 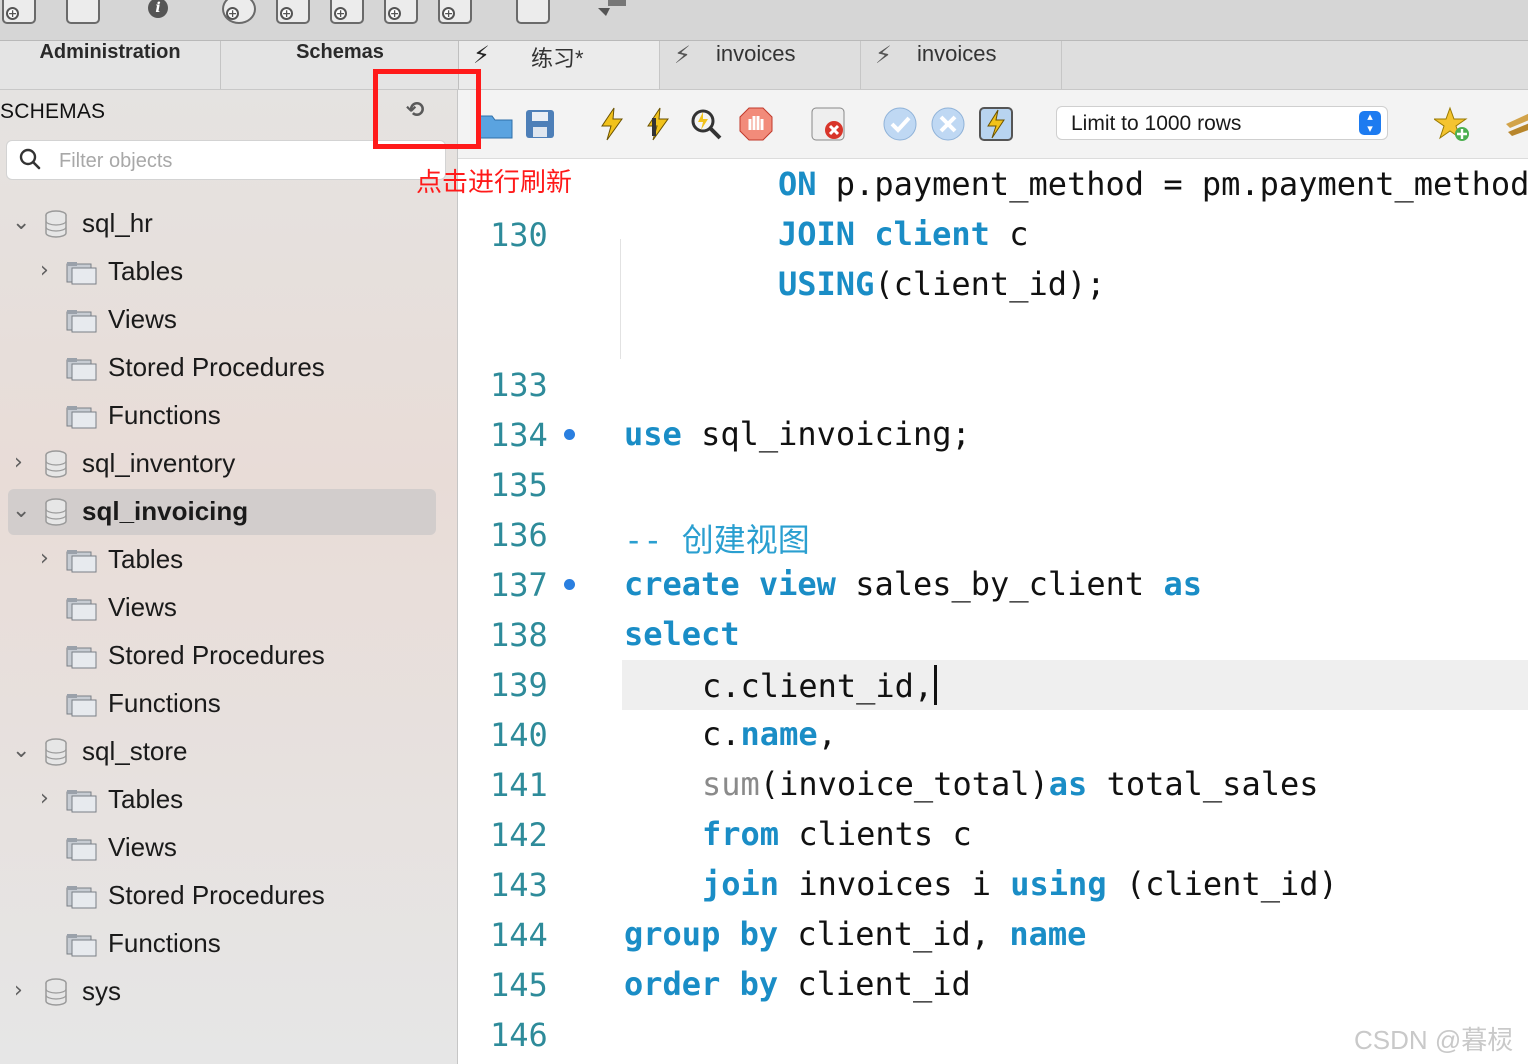 What do you see at coordinates (717, 540) in the screenshot?
I see `code-comment: -- 创建视图` at bounding box center [717, 540].